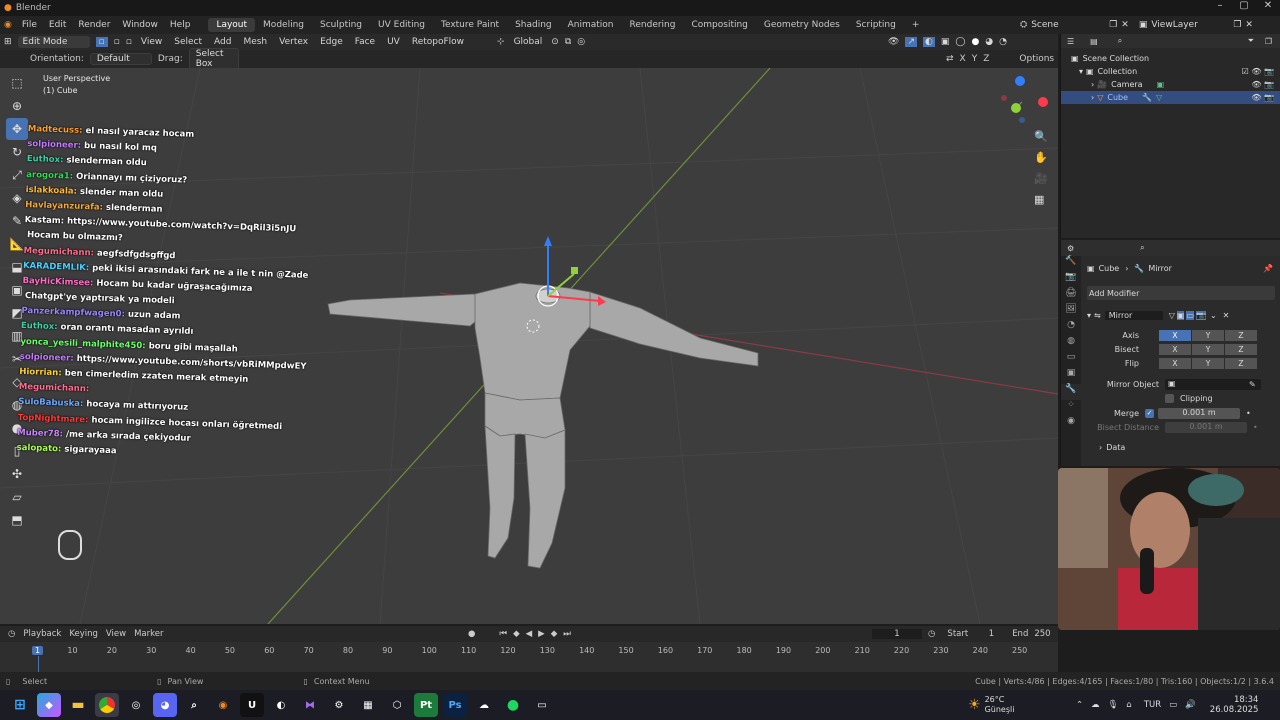  I want to click on preview-range-icon: ◷, so click(931, 634).